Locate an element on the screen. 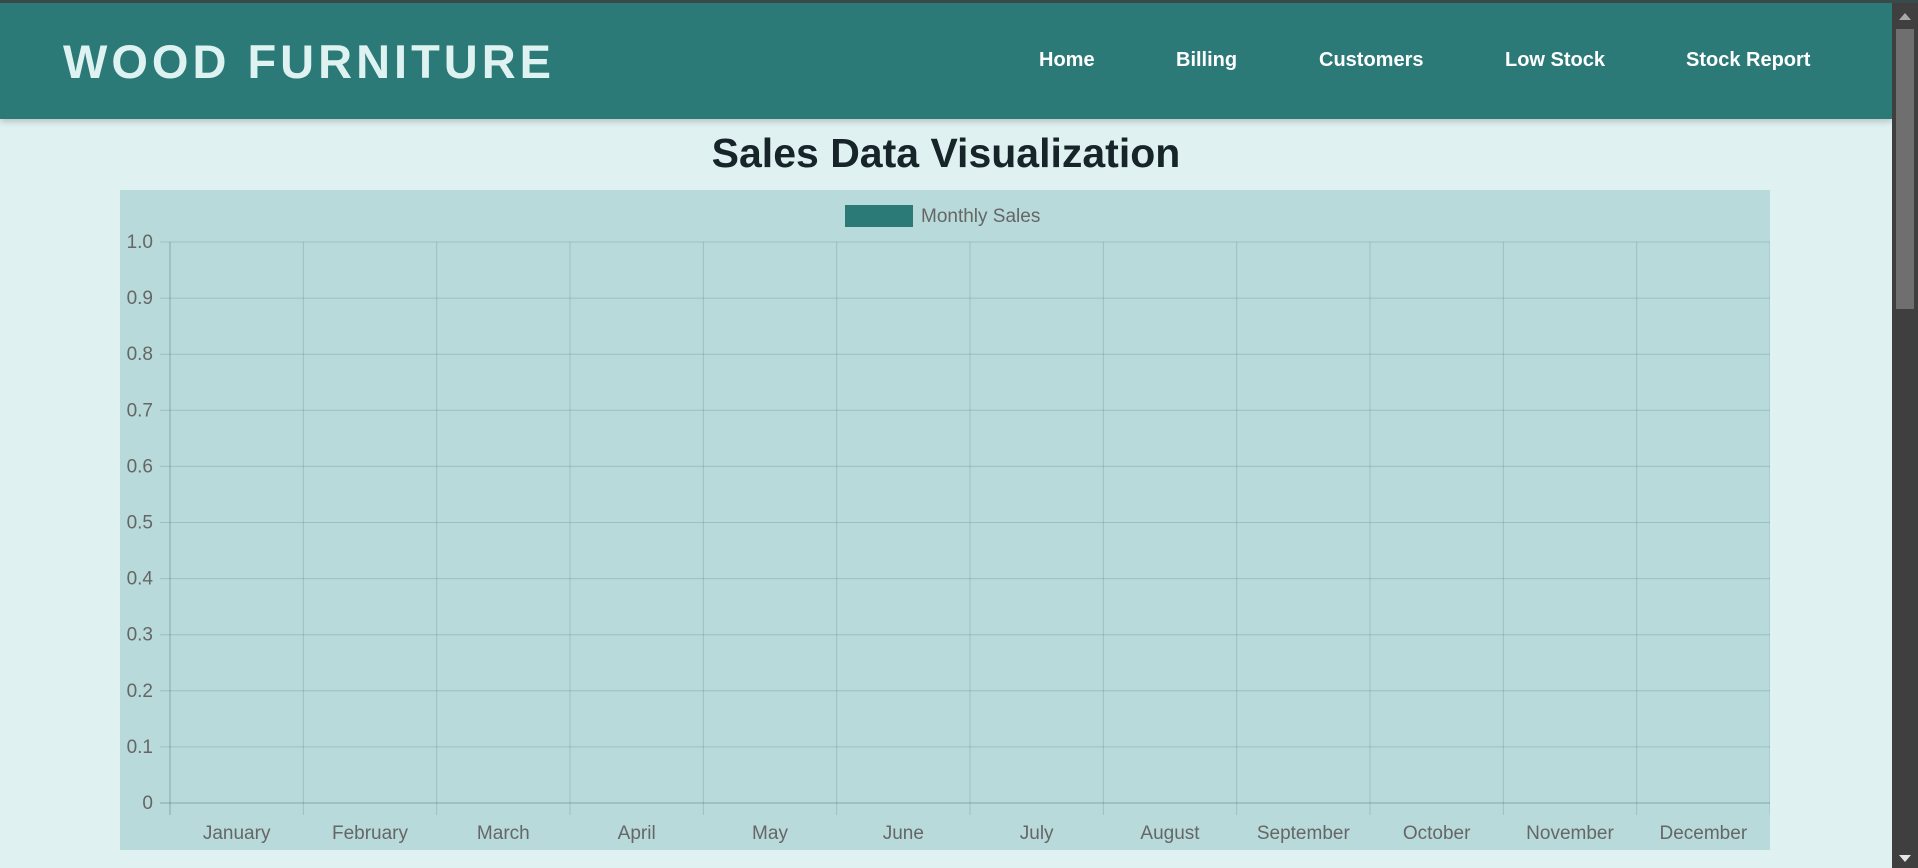 Image resolution: width=1918 pixels, height=868 pixels. x-tick-label: July is located at coordinates (1037, 833).